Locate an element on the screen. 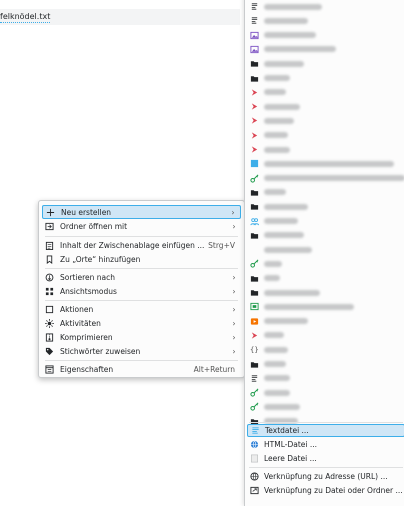 This screenshot has width=404, height=506. menu-item-assign-tags: Stichwörter zuweisen › is located at coordinates (141, 351).